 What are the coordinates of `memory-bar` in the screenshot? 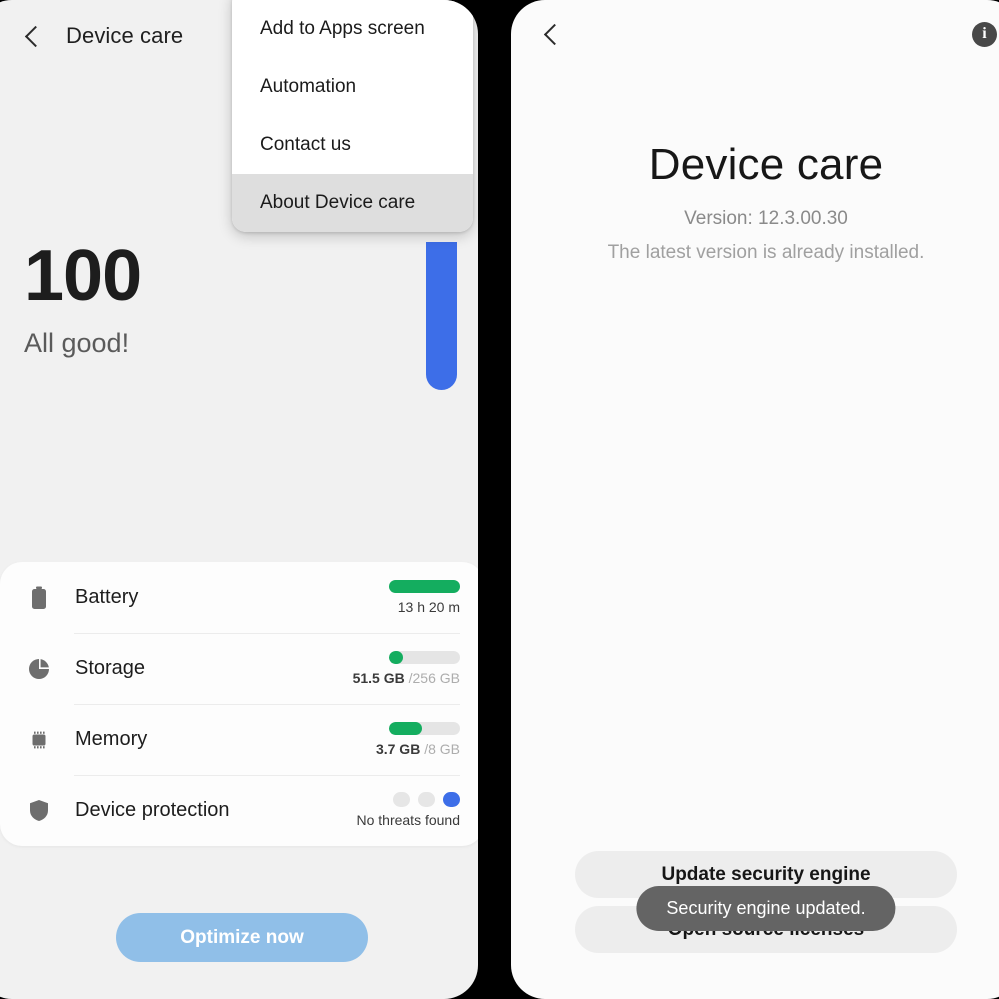 It's located at (424, 728).